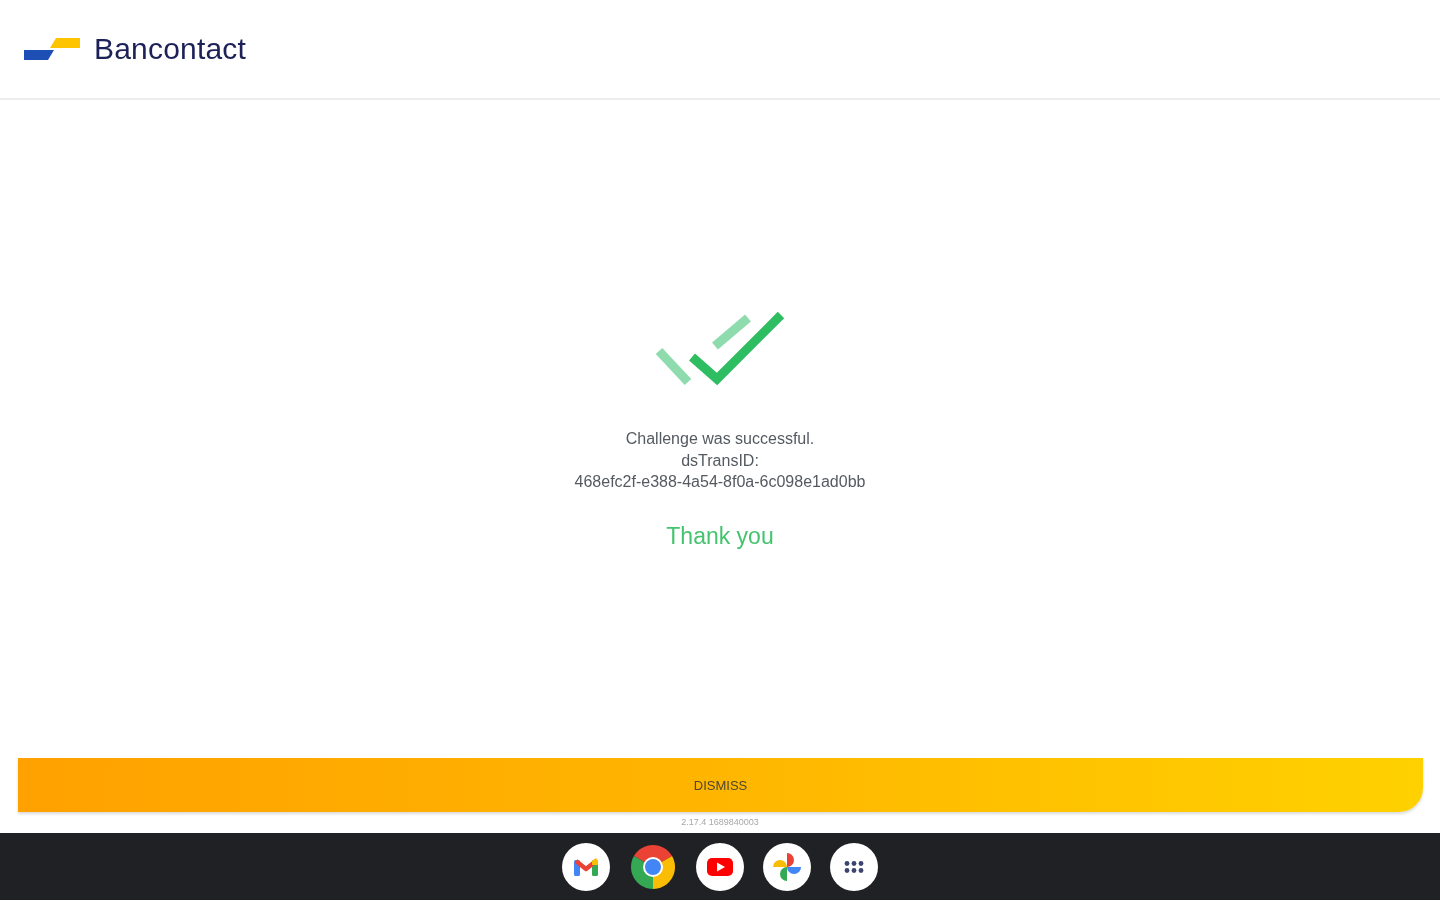 The width and height of the screenshot is (1440, 900). I want to click on browser-icon, so click(653, 866).